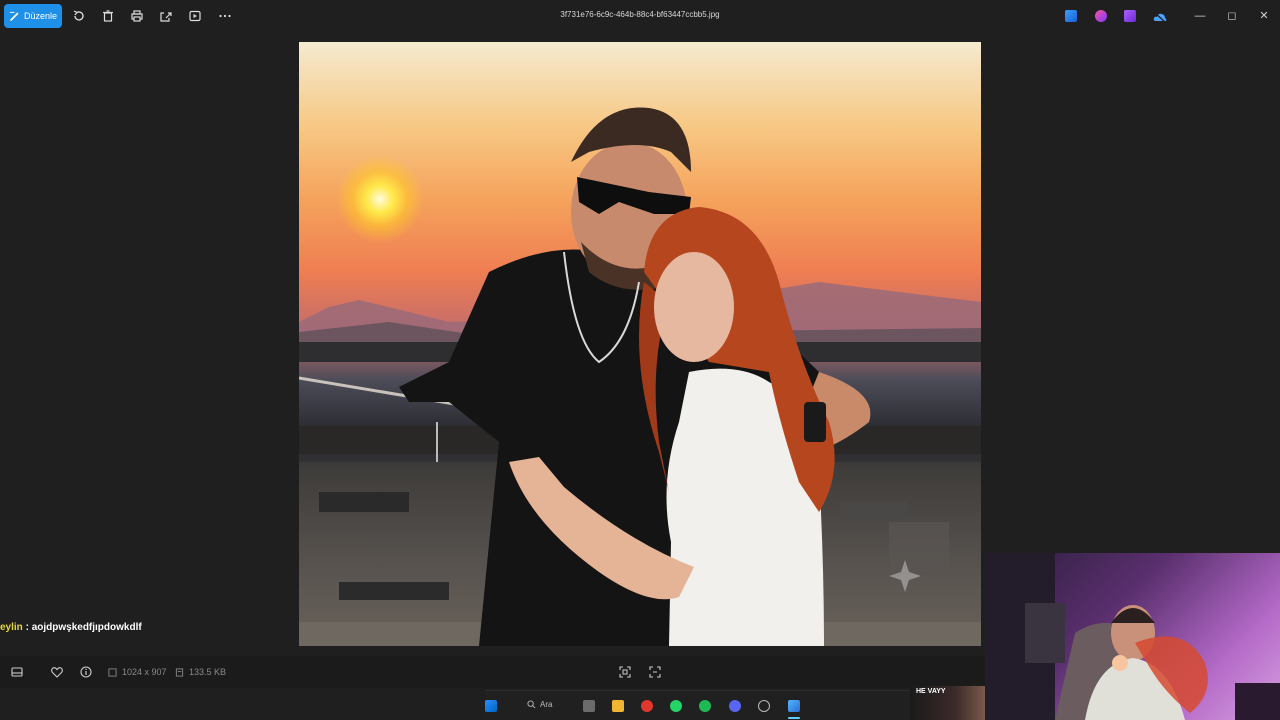 The image size is (1280, 720). What do you see at coordinates (195, 16) in the screenshot?
I see `slideshow-icon` at bounding box center [195, 16].